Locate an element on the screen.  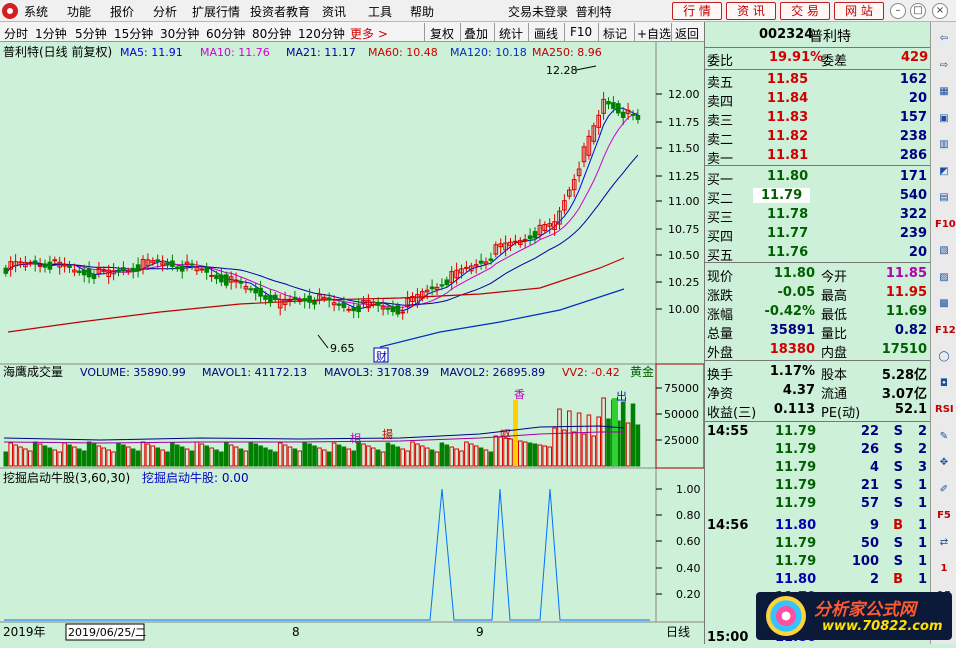
bid-row: 买五 11.76 20 is located at coordinates (818, 254).